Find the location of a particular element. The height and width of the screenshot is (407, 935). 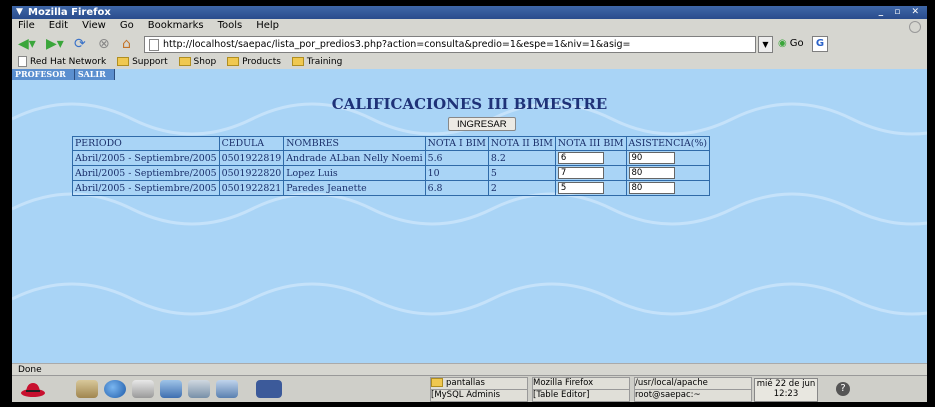

bookmark-training: Training is located at coordinates (317, 62).